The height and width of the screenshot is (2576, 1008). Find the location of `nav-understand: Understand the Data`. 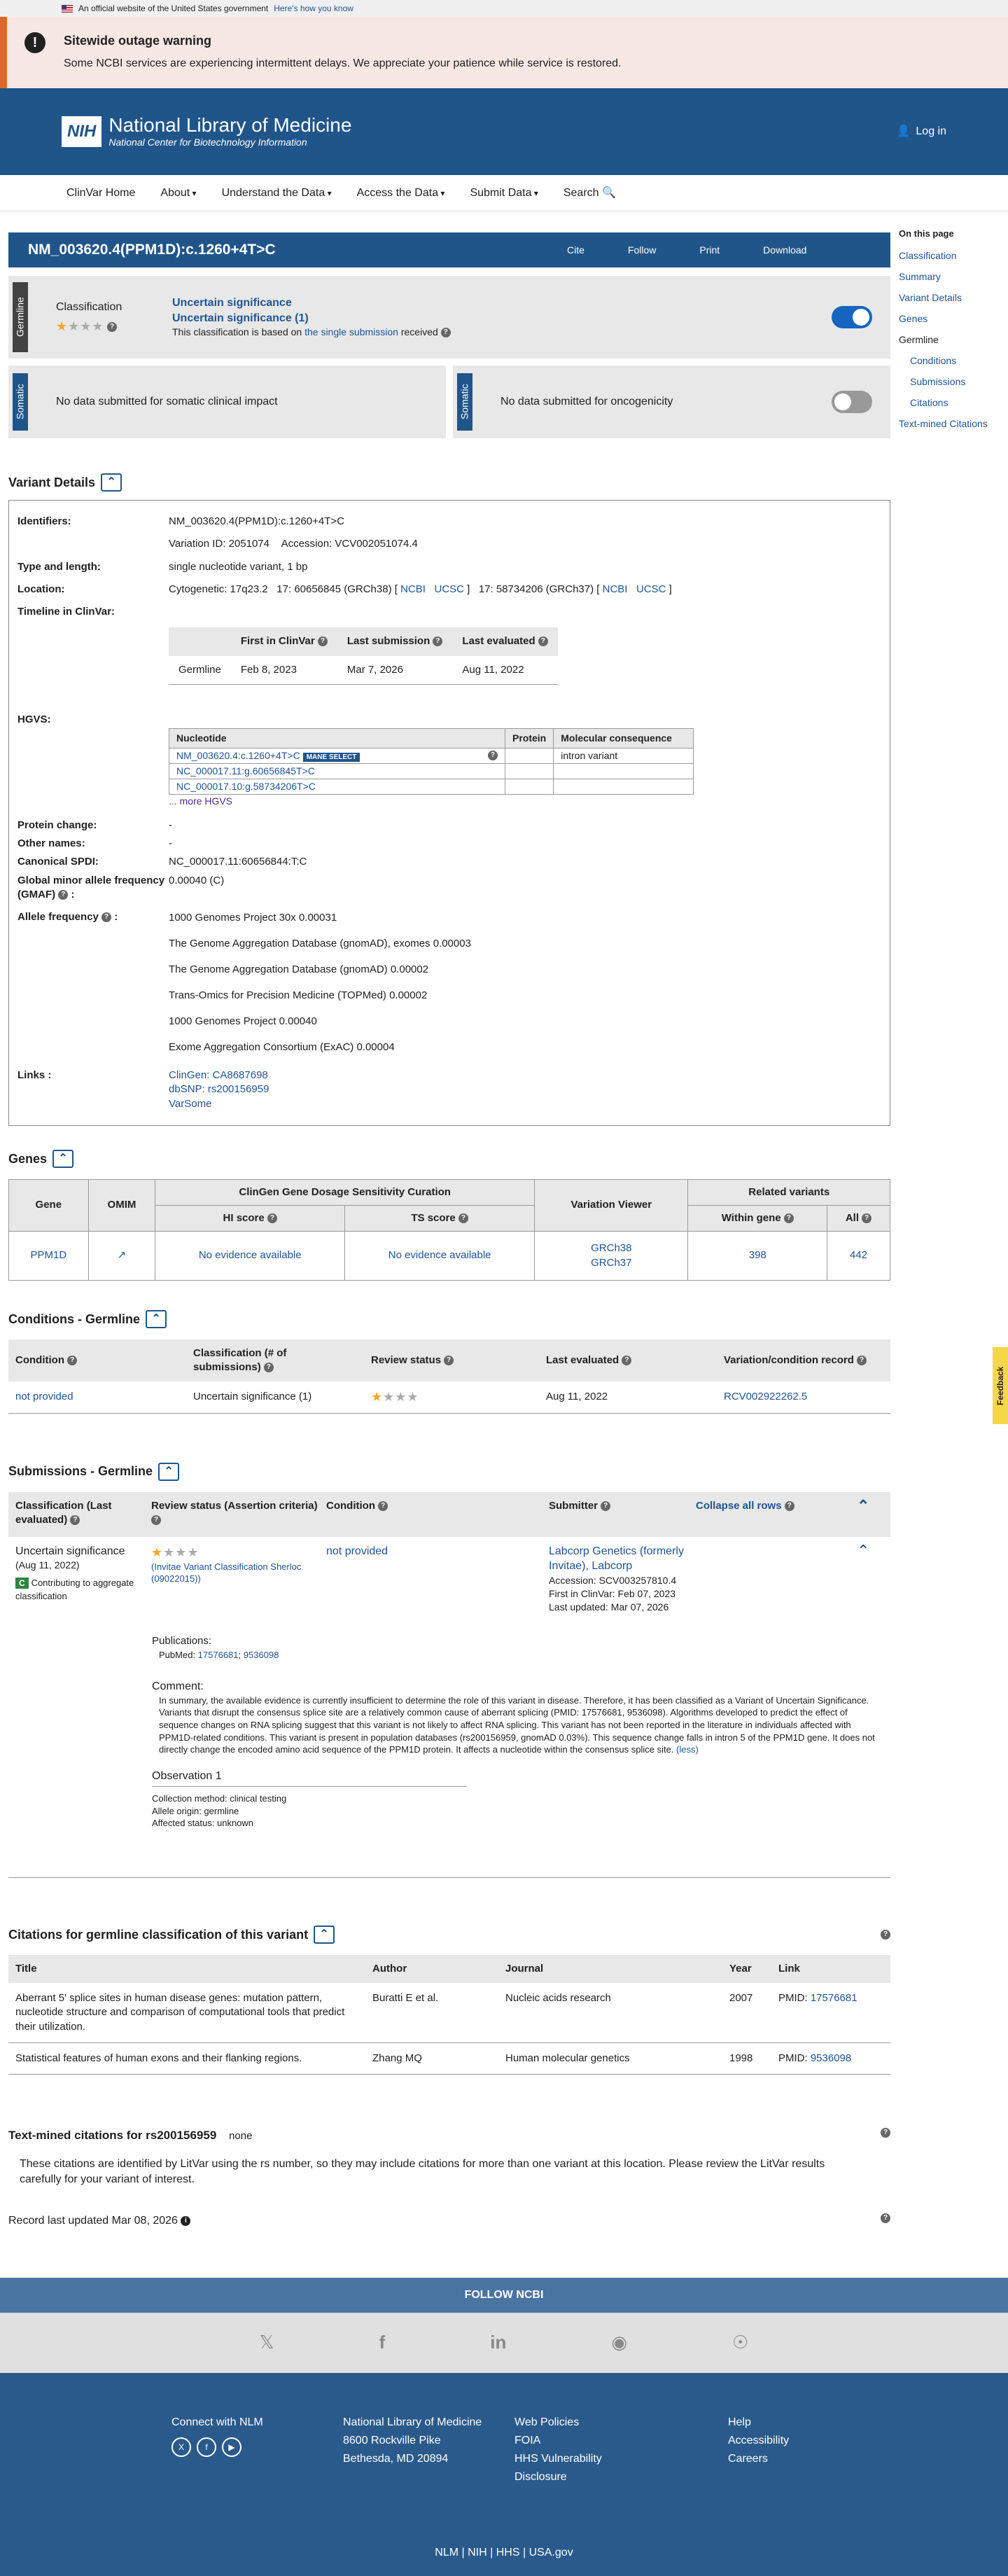

nav-understand: Understand the Data is located at coordinates (277, 193).